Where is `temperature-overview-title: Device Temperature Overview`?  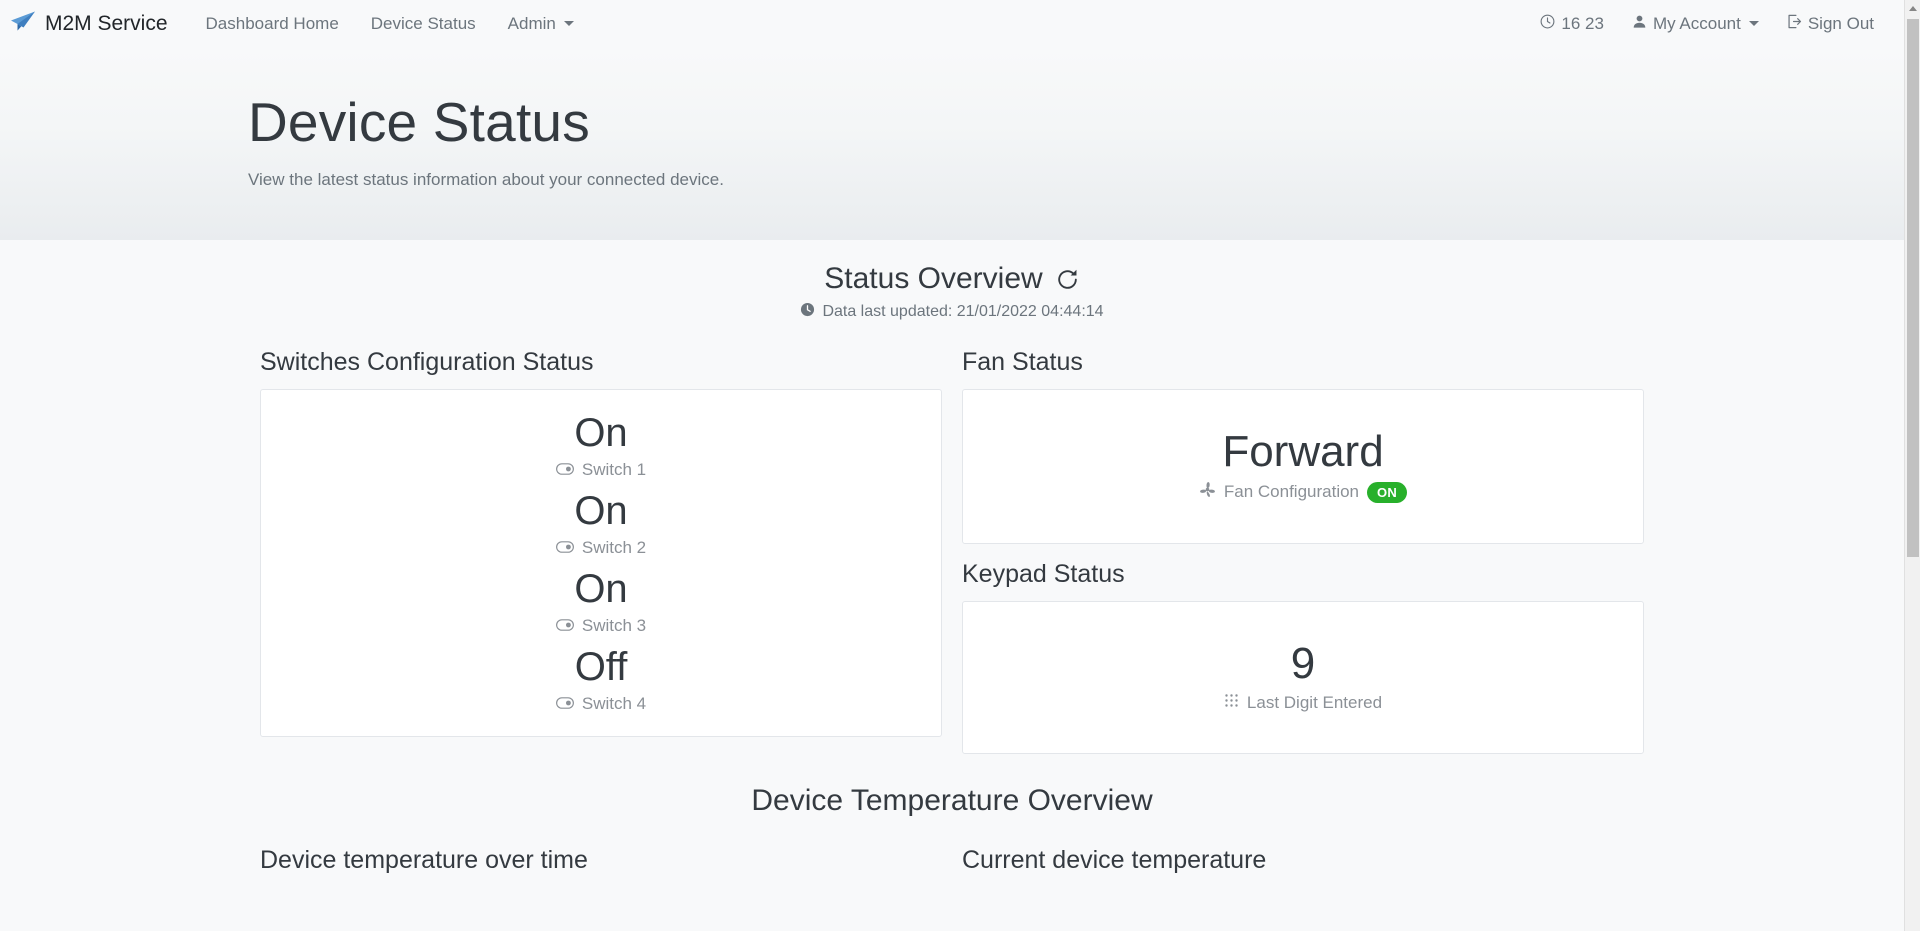 temperature-overview-title: Device Temperature Overview is located at coordinates (952, 800).